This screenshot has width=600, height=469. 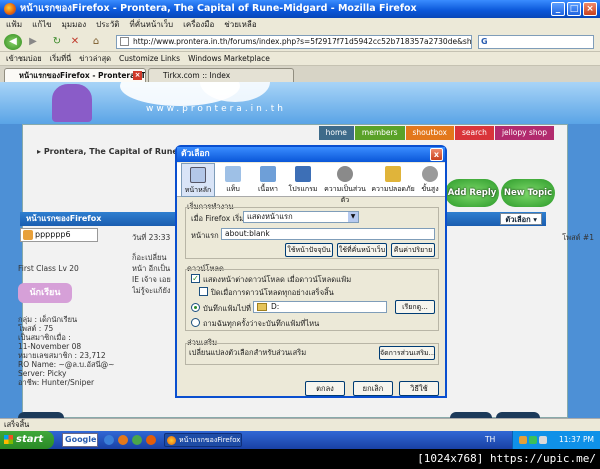 I want to click on restore-default-button: คืนค่าปริยาย, so click(x=413, y=250).